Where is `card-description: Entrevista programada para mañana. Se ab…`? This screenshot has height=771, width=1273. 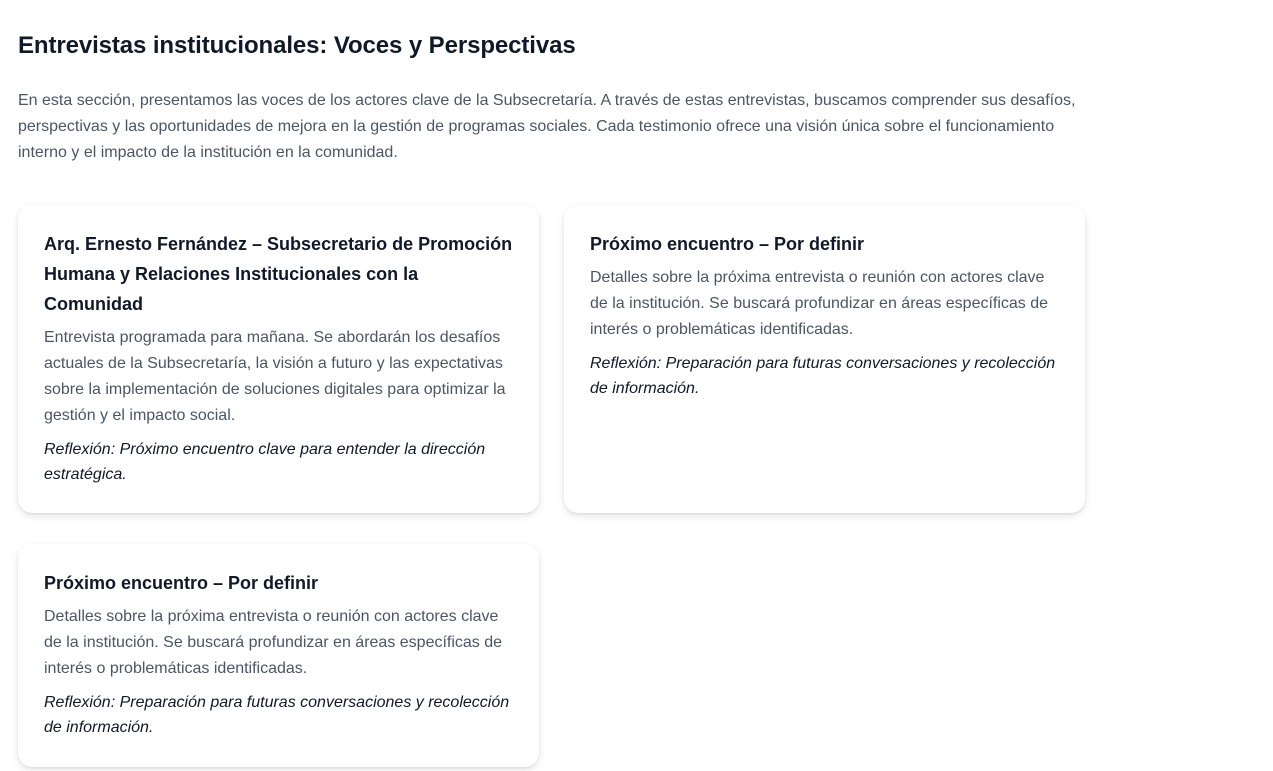
card-description: Entrevista programada para mañana. Se ab… is located at coordinates (275, 376).